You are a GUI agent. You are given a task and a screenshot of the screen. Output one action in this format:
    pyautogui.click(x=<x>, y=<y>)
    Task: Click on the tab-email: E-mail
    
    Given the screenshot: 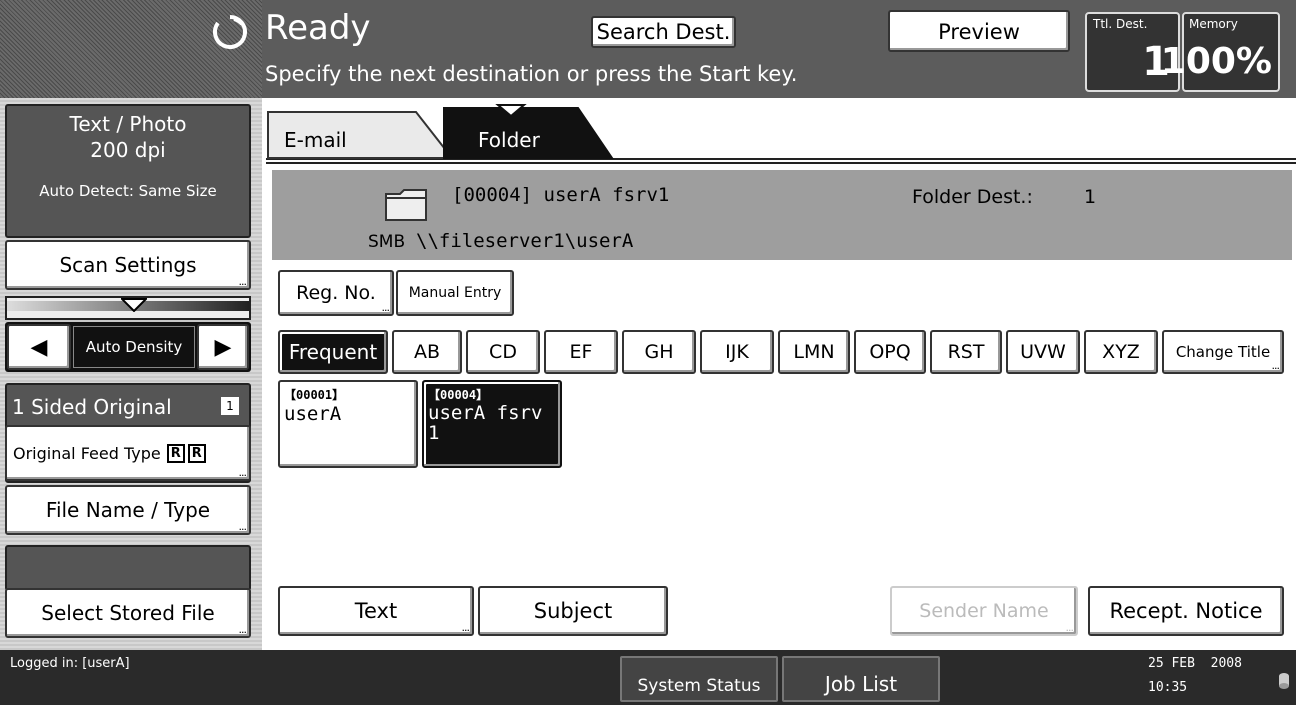 What is the action you would take?
    pyautogui.click(x=339, y=140)
    